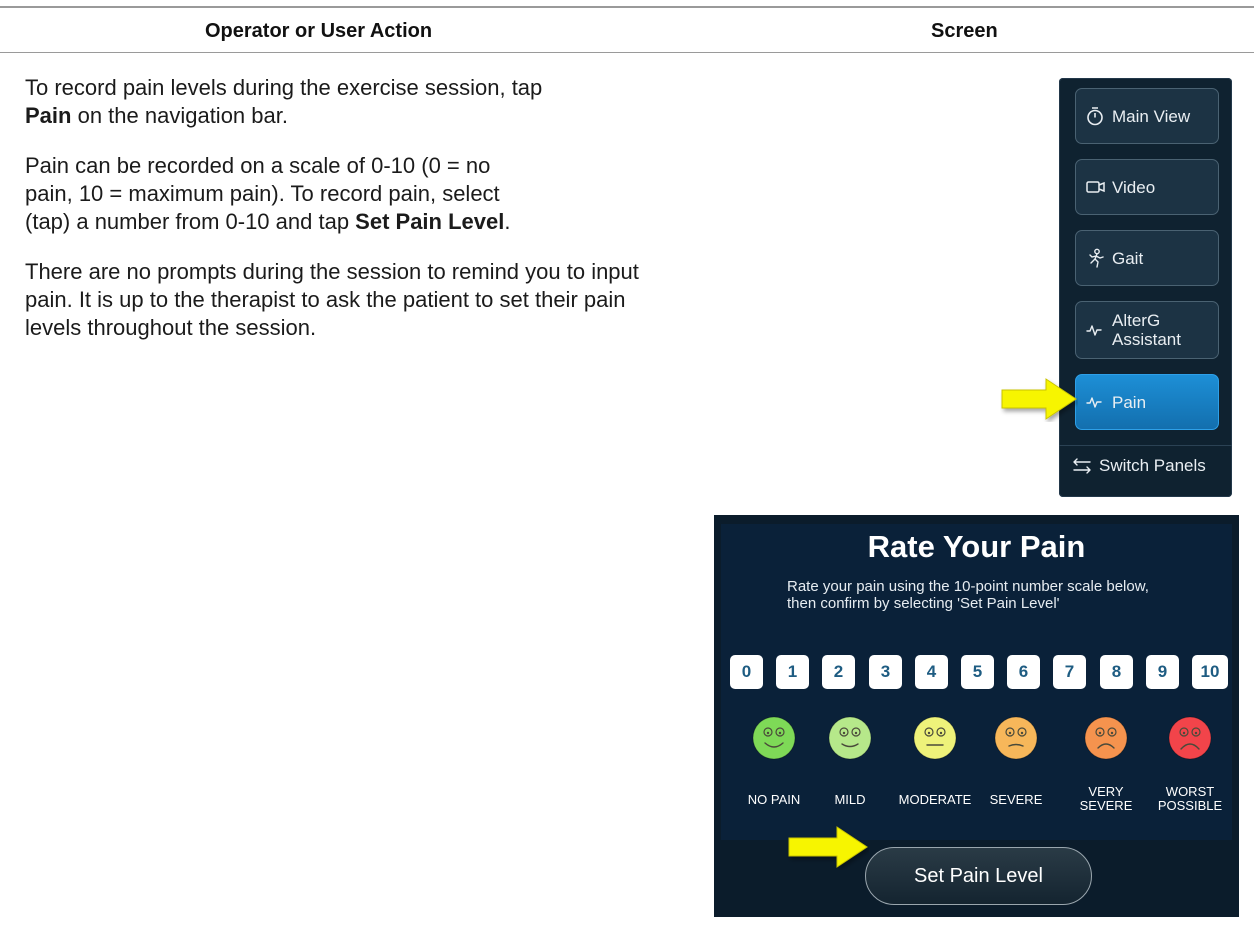  I want to click on nav-gait-label: Gait, so click(1128, 258).